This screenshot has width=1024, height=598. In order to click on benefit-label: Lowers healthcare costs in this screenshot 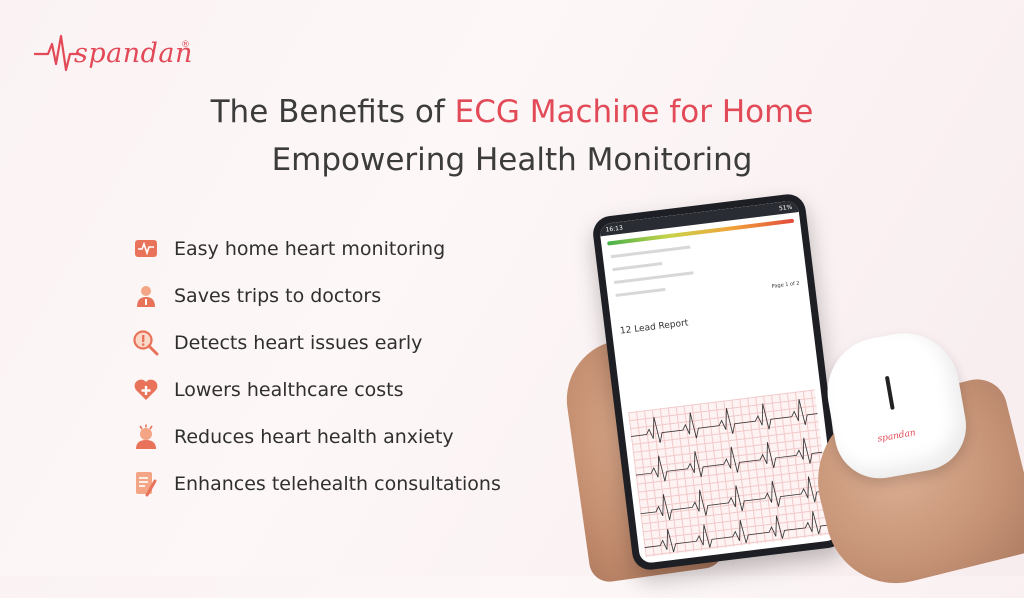, I will do `click(289, 389)`.